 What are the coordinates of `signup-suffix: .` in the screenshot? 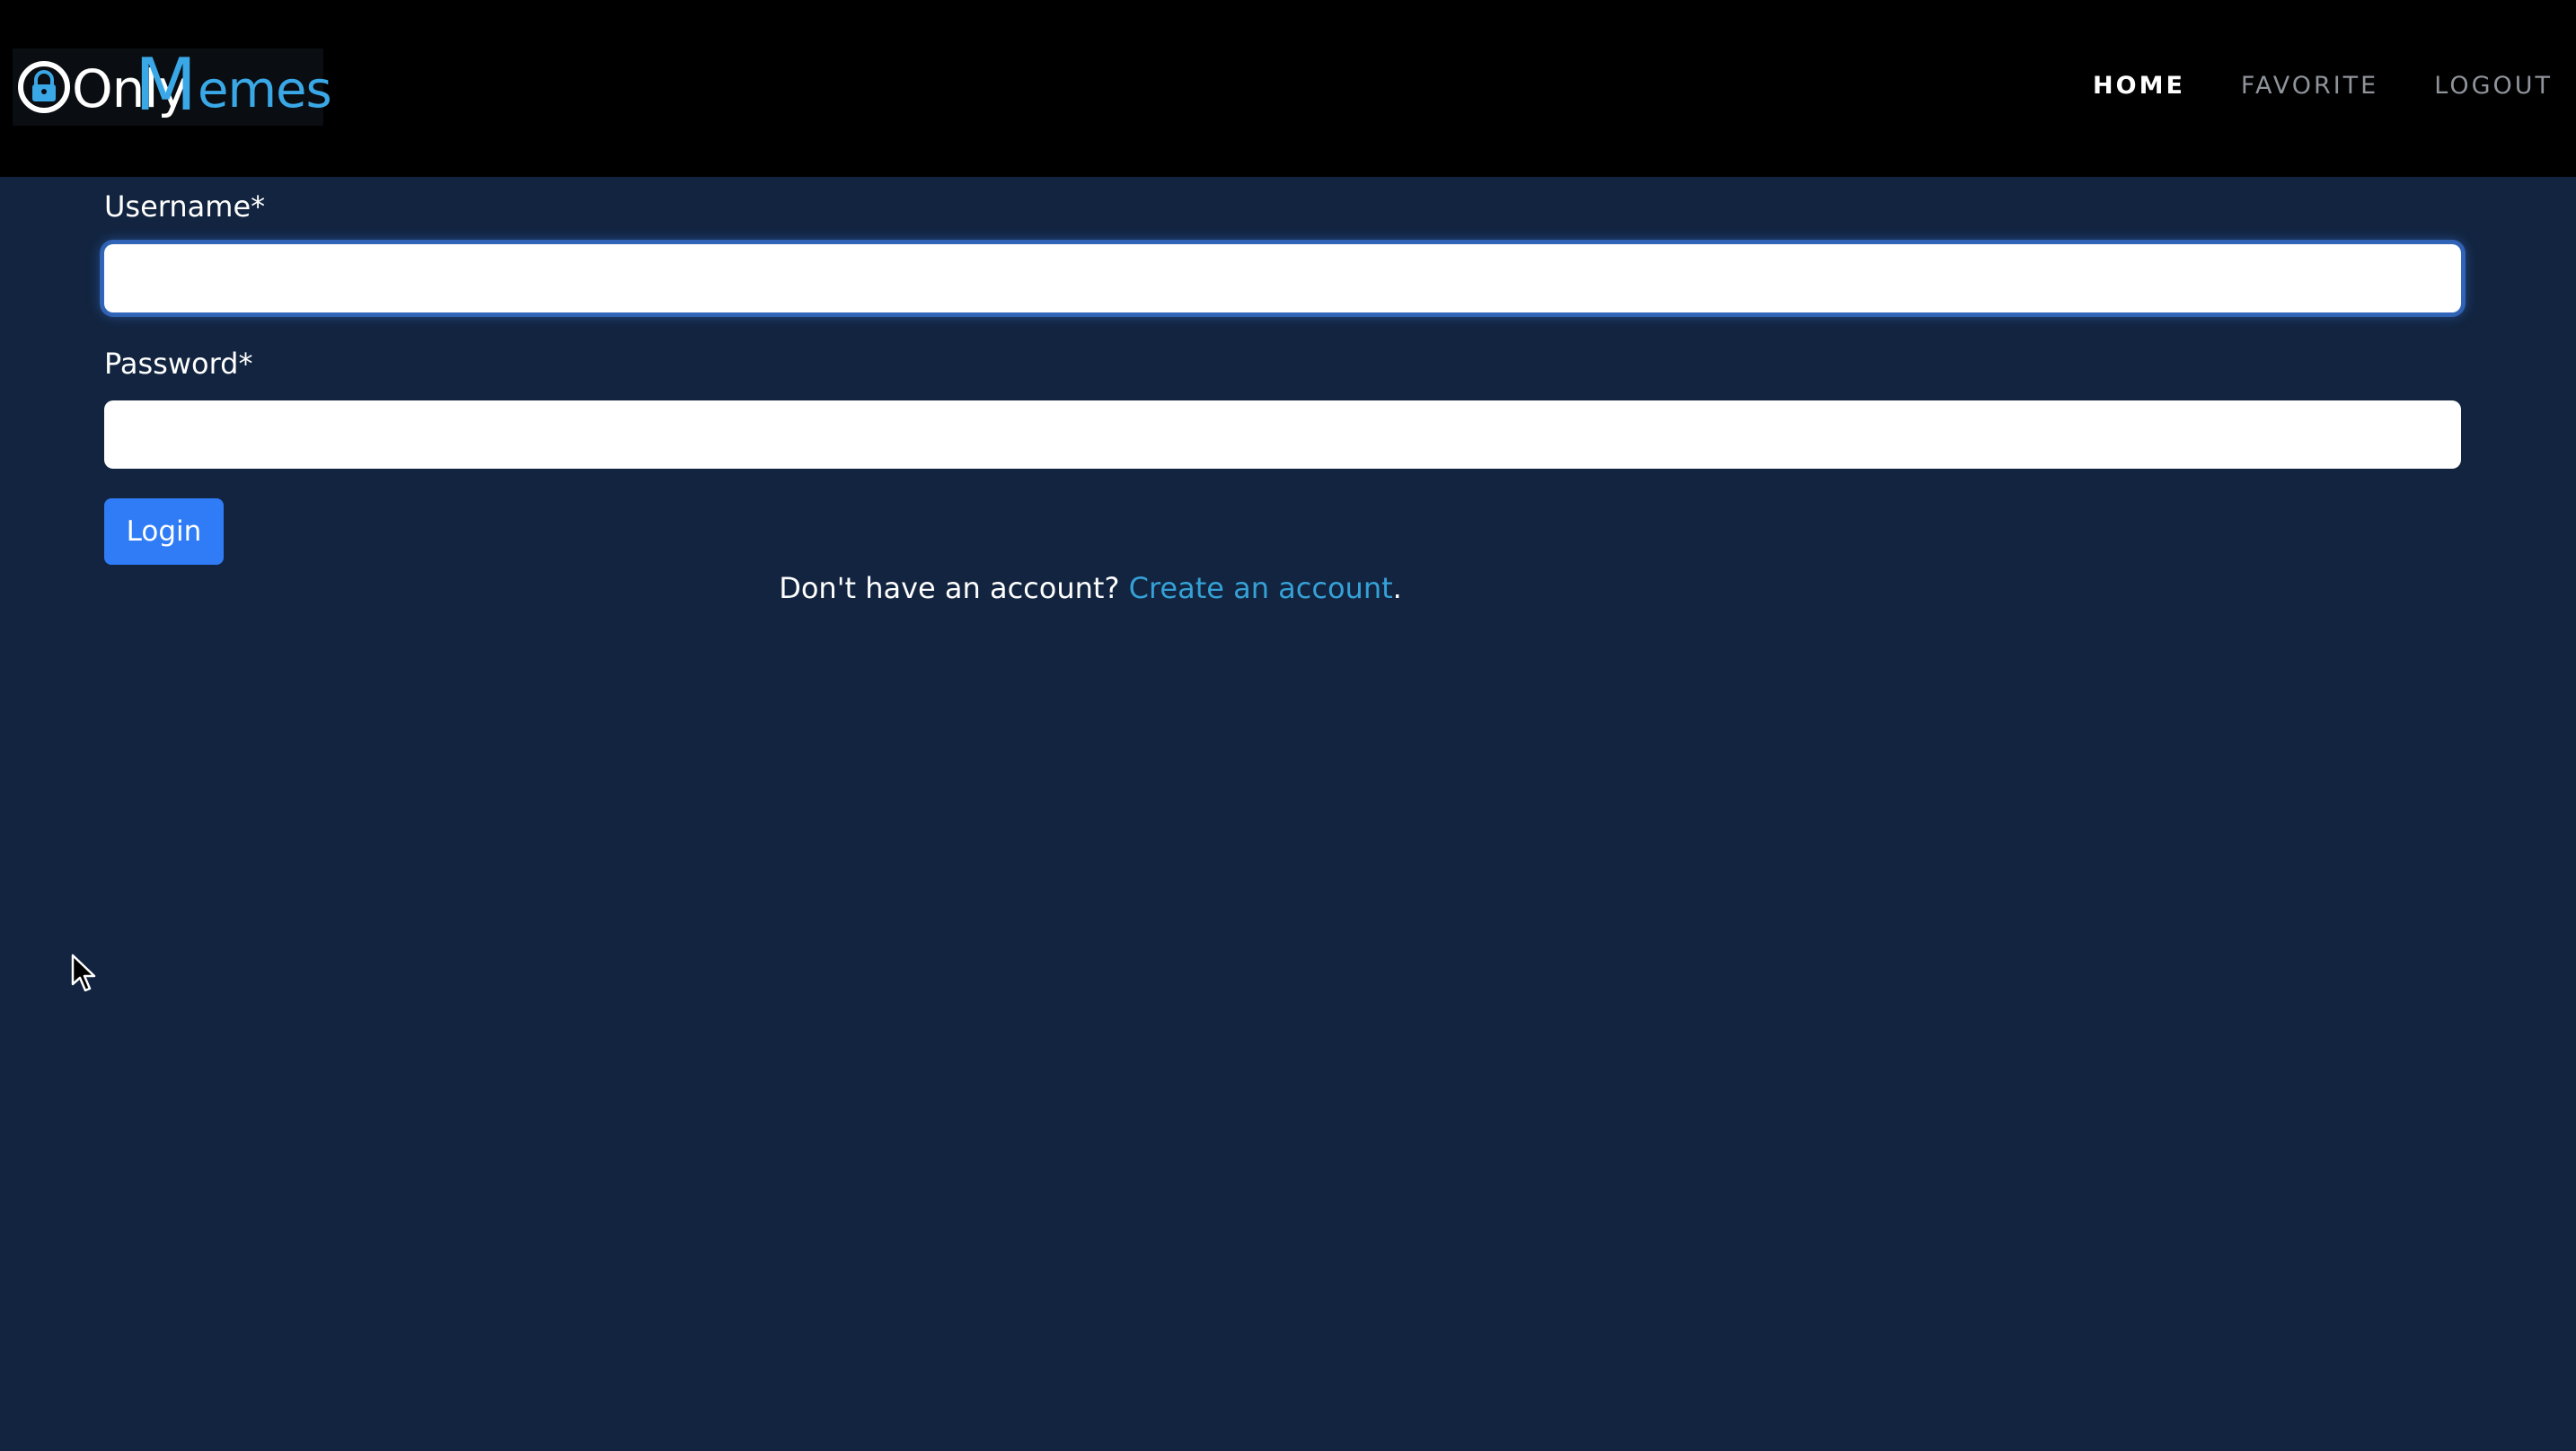 It's located at (1397, 588).